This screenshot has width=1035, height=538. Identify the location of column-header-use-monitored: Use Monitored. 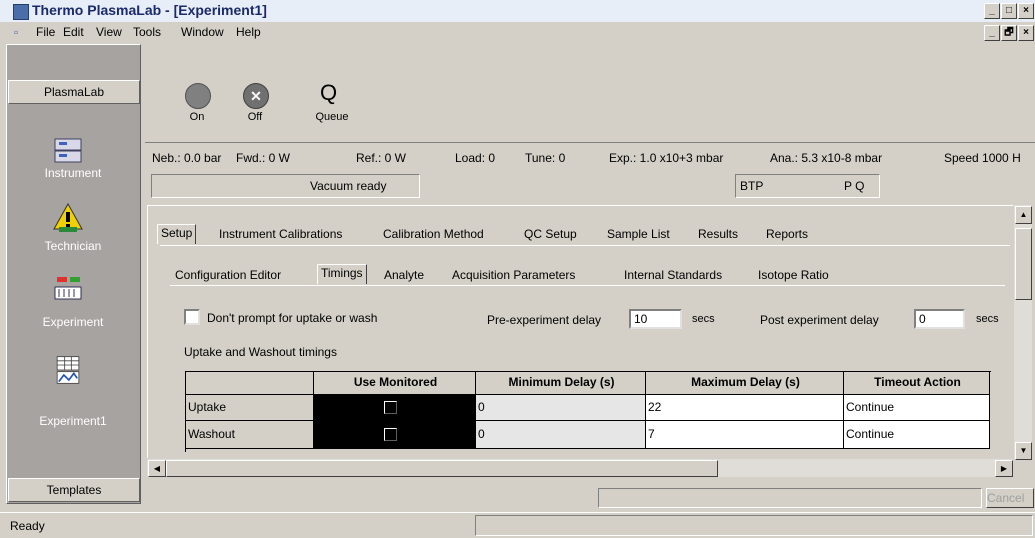
(395, 383).